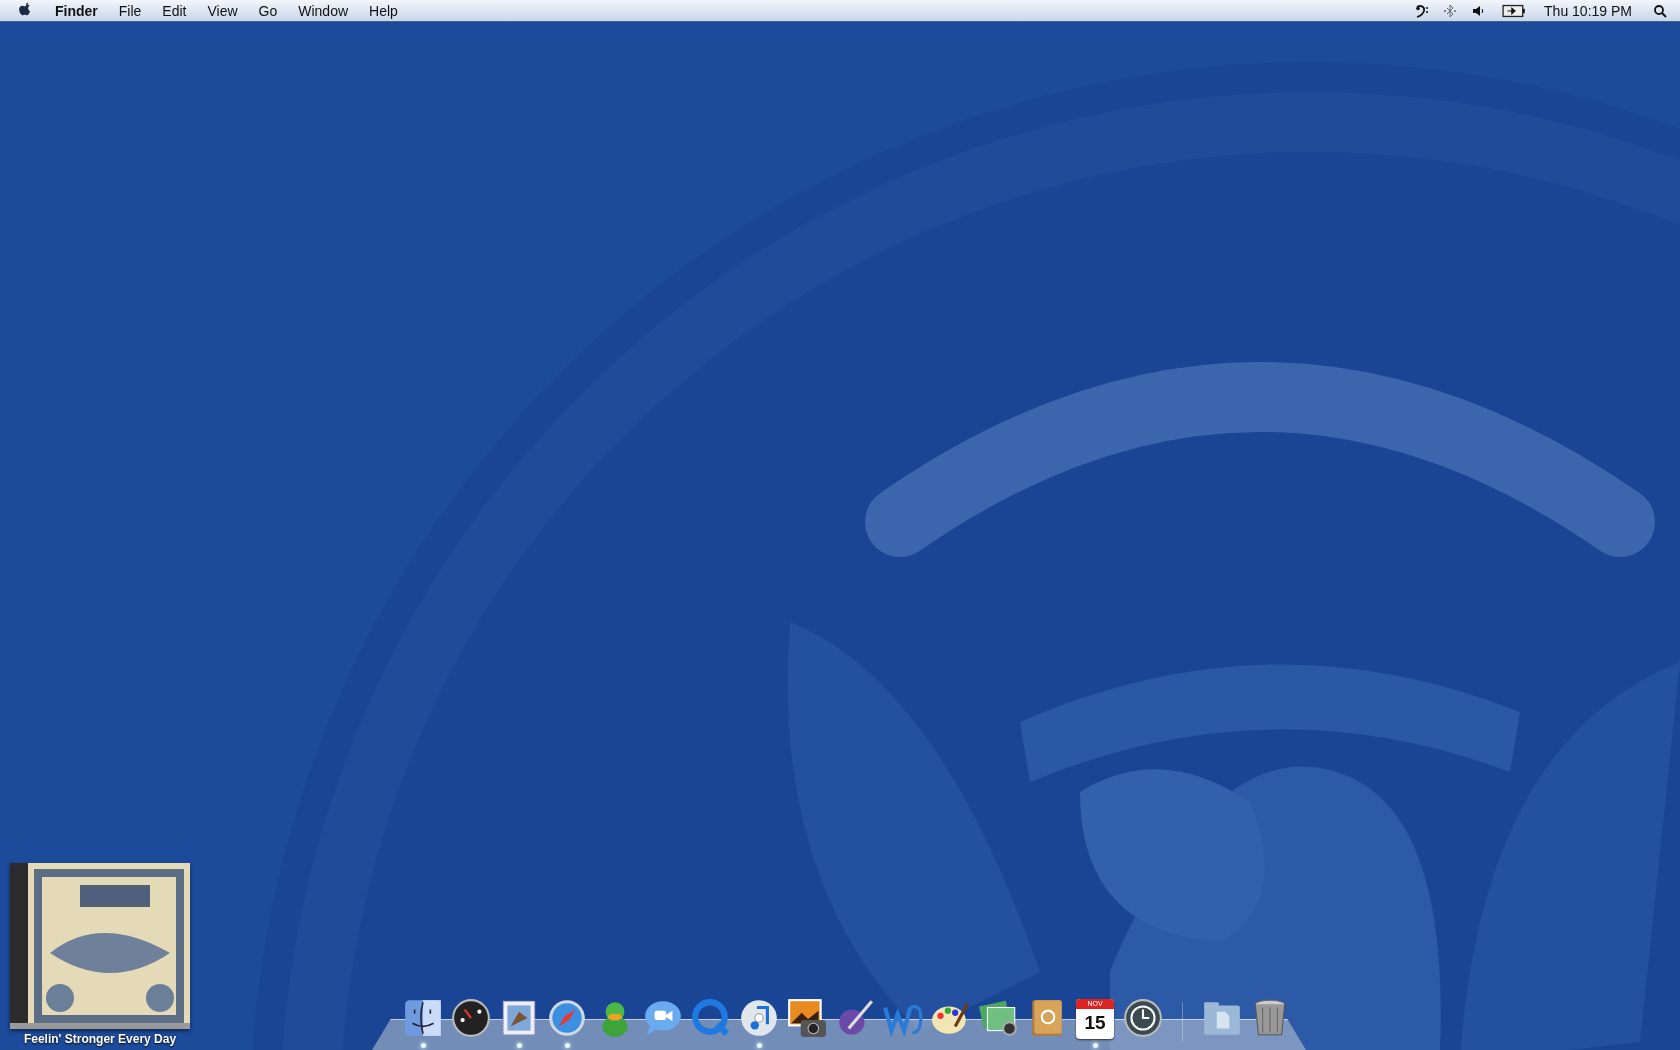 This screenshot has width=1680, height=1050. Describe the element at coordinates (323, 10) in the screenshot. I see `menu-item: Window` at that location.